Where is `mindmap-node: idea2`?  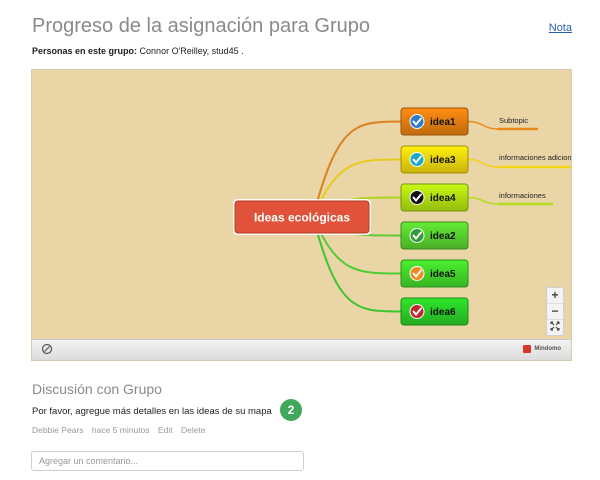 mindmap-node: idea2 is located at coordinates (434, 235).